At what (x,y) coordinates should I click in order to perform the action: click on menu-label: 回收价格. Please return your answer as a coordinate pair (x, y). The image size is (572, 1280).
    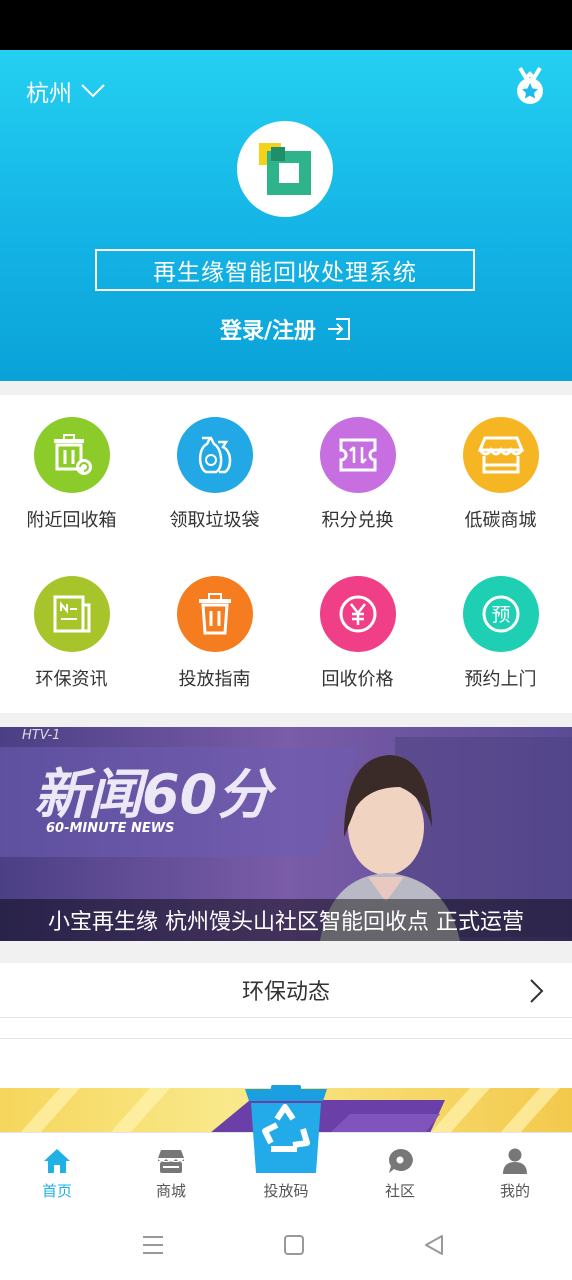
    Looking at the image, I should click on (357, 679).